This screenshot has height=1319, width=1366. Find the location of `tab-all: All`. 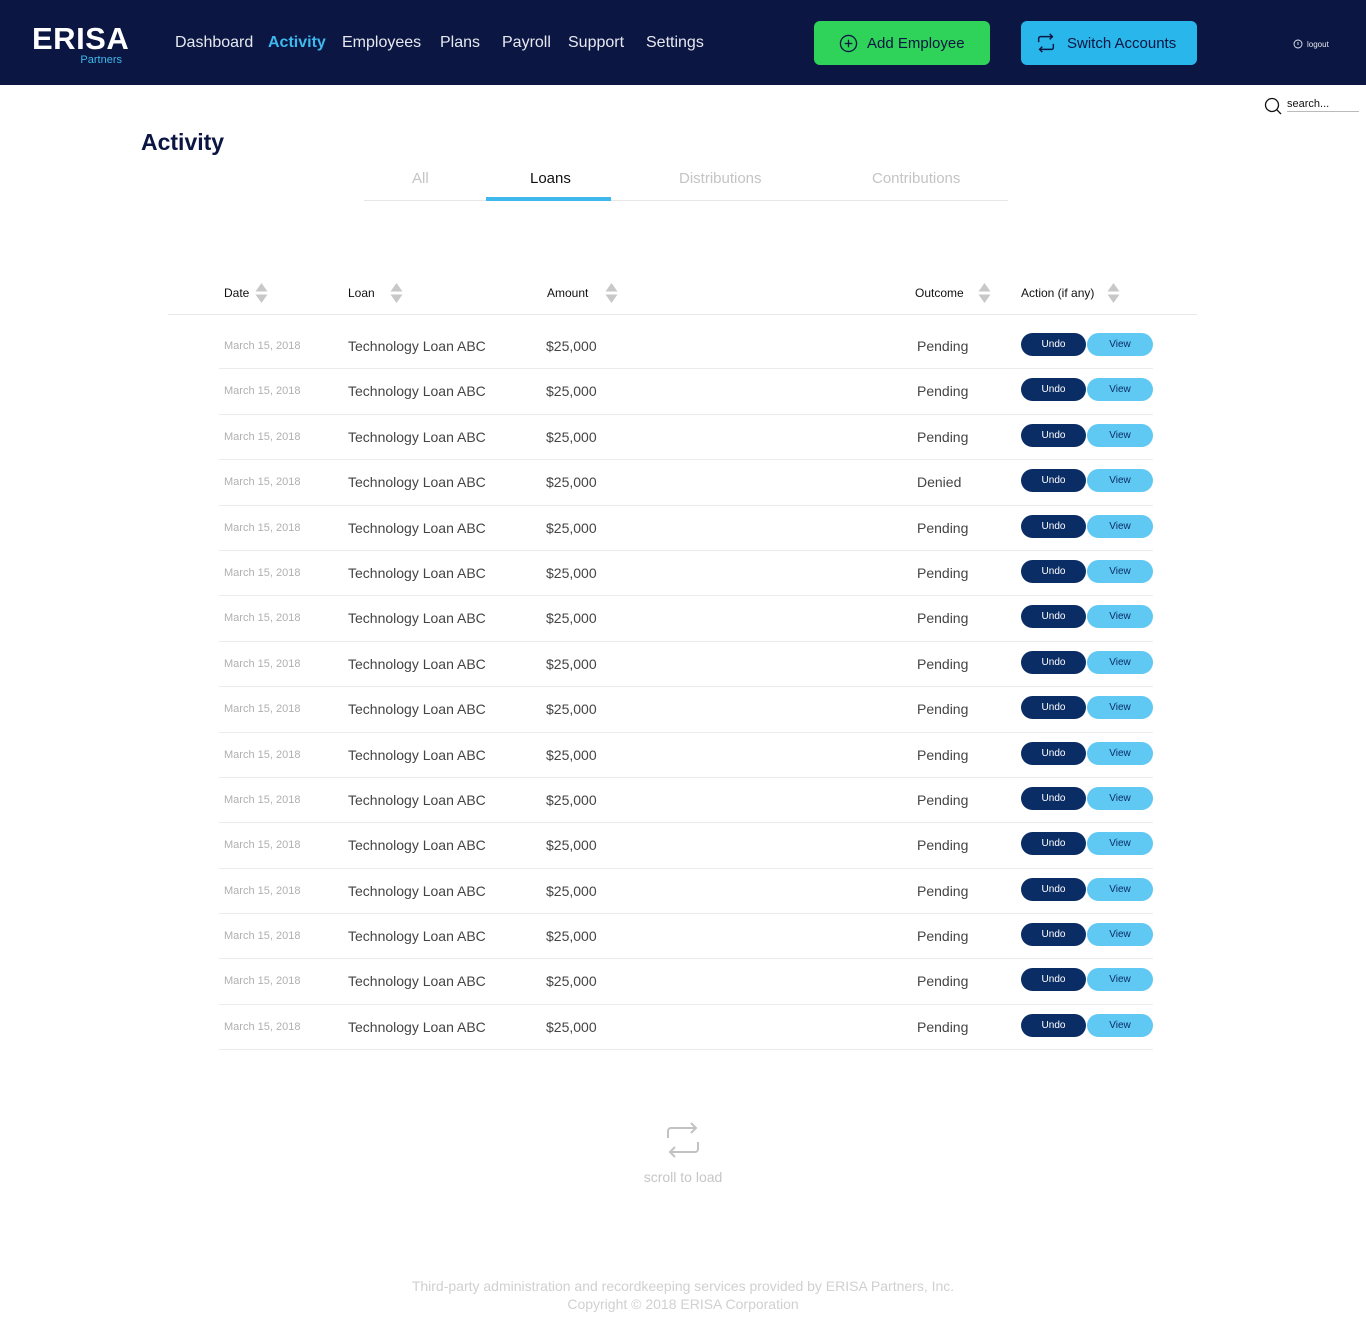

tab-all: All is located at coordinates (420, 178).